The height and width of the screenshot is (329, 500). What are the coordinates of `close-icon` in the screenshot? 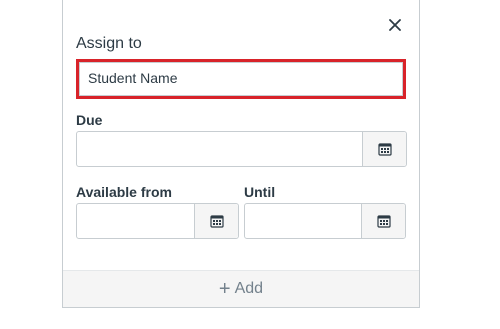 It's located at (395, 25).